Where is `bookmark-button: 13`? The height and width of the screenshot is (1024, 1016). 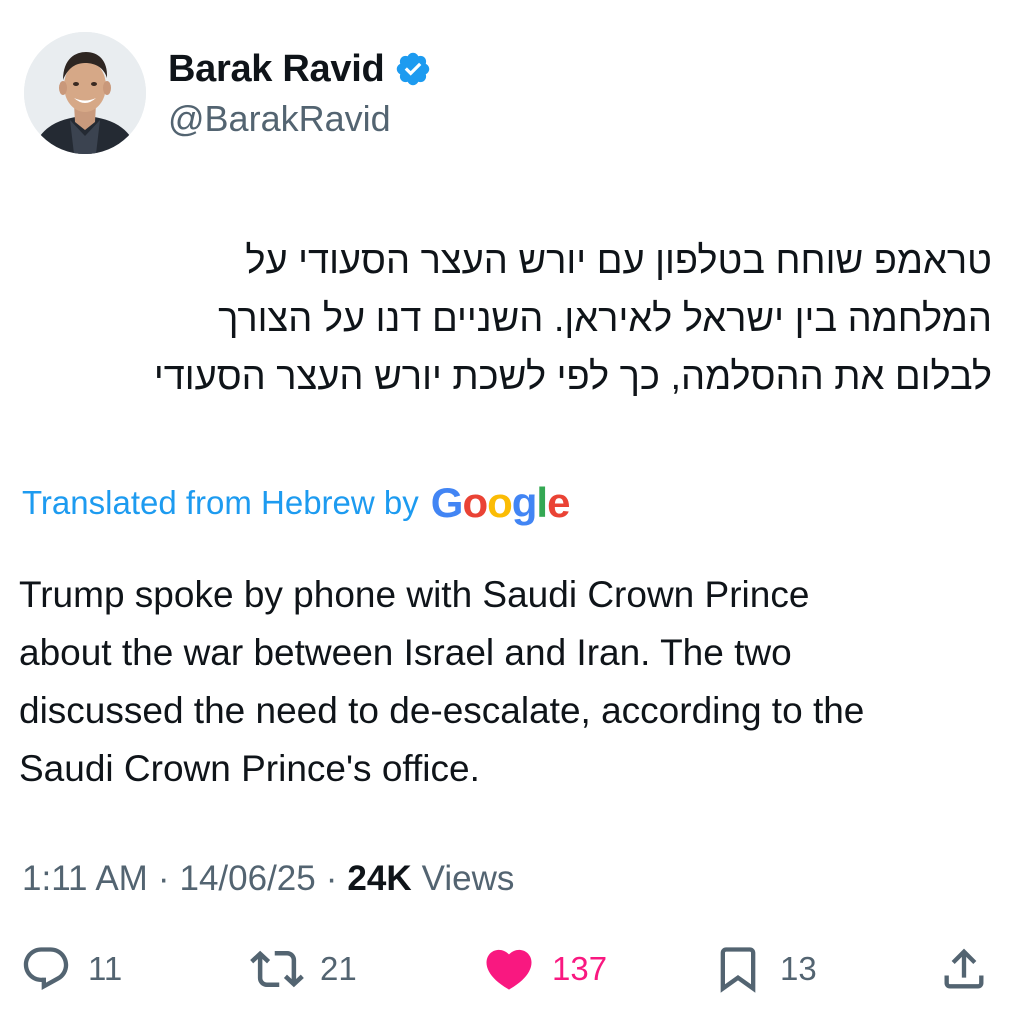 bookmark-button: 13 is located at coordinates (764, 969).